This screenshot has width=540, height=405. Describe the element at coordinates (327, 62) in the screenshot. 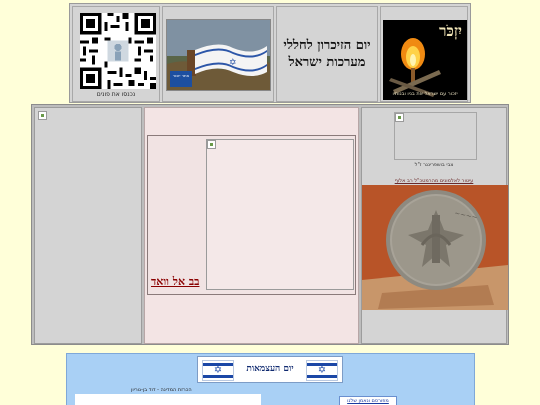

I see `page-title-line2: מערכות ישראל` at that location.